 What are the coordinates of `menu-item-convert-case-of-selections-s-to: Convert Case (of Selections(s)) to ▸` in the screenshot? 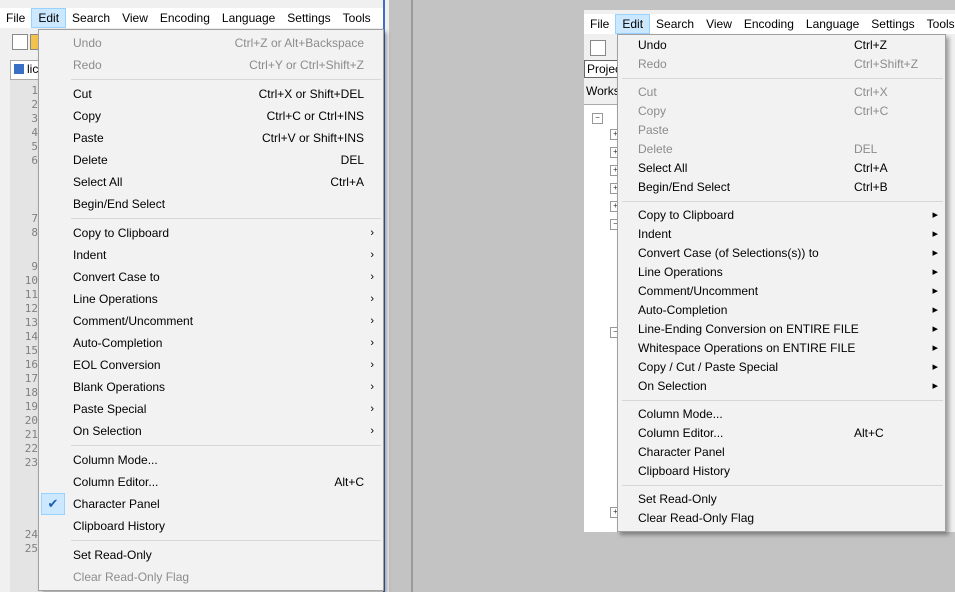 It's located at (781, 253).